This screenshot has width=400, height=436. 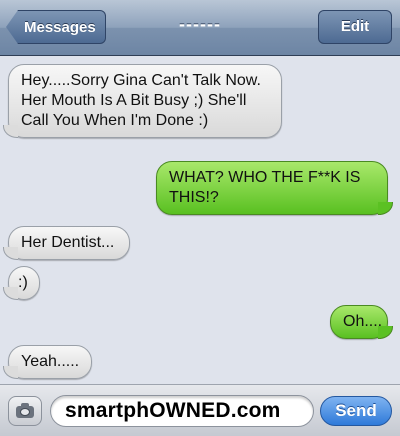 I want to click on navigation-bar: Messages ------ Edit, so click(x=200, y=28).